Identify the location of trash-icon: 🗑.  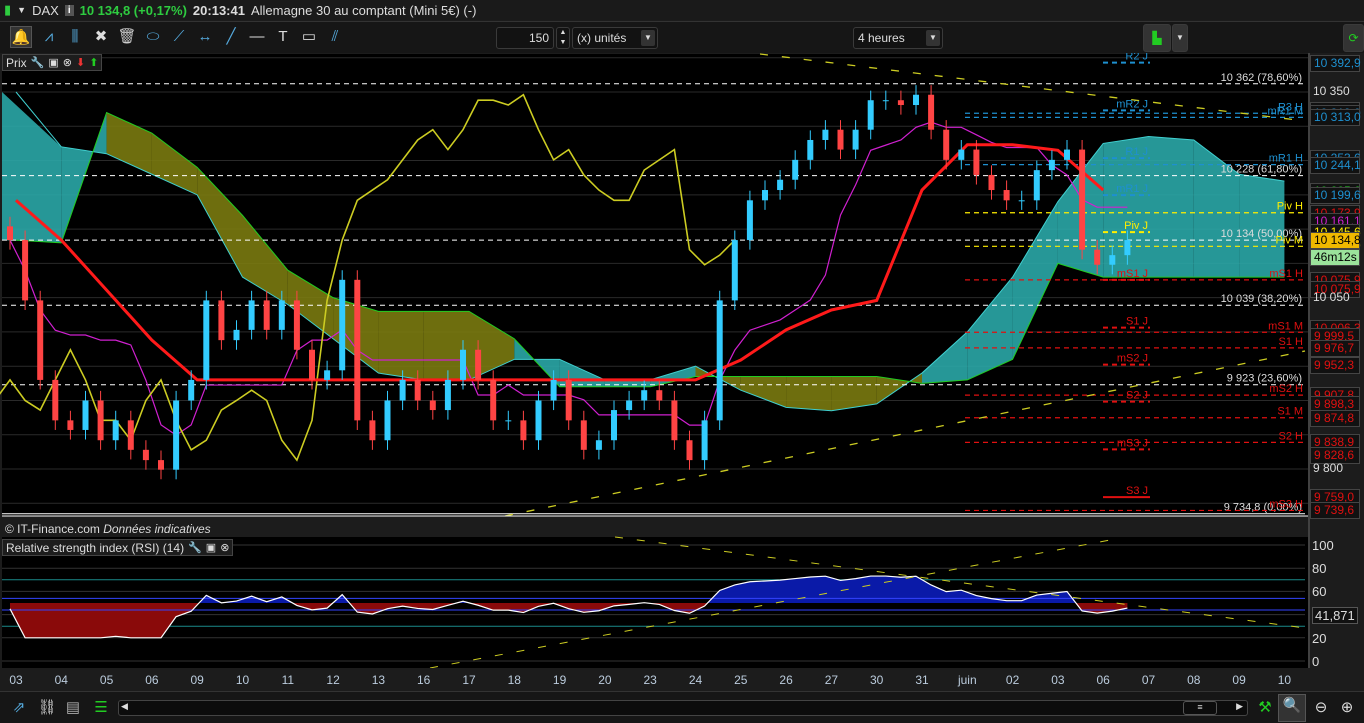
(127, 37).